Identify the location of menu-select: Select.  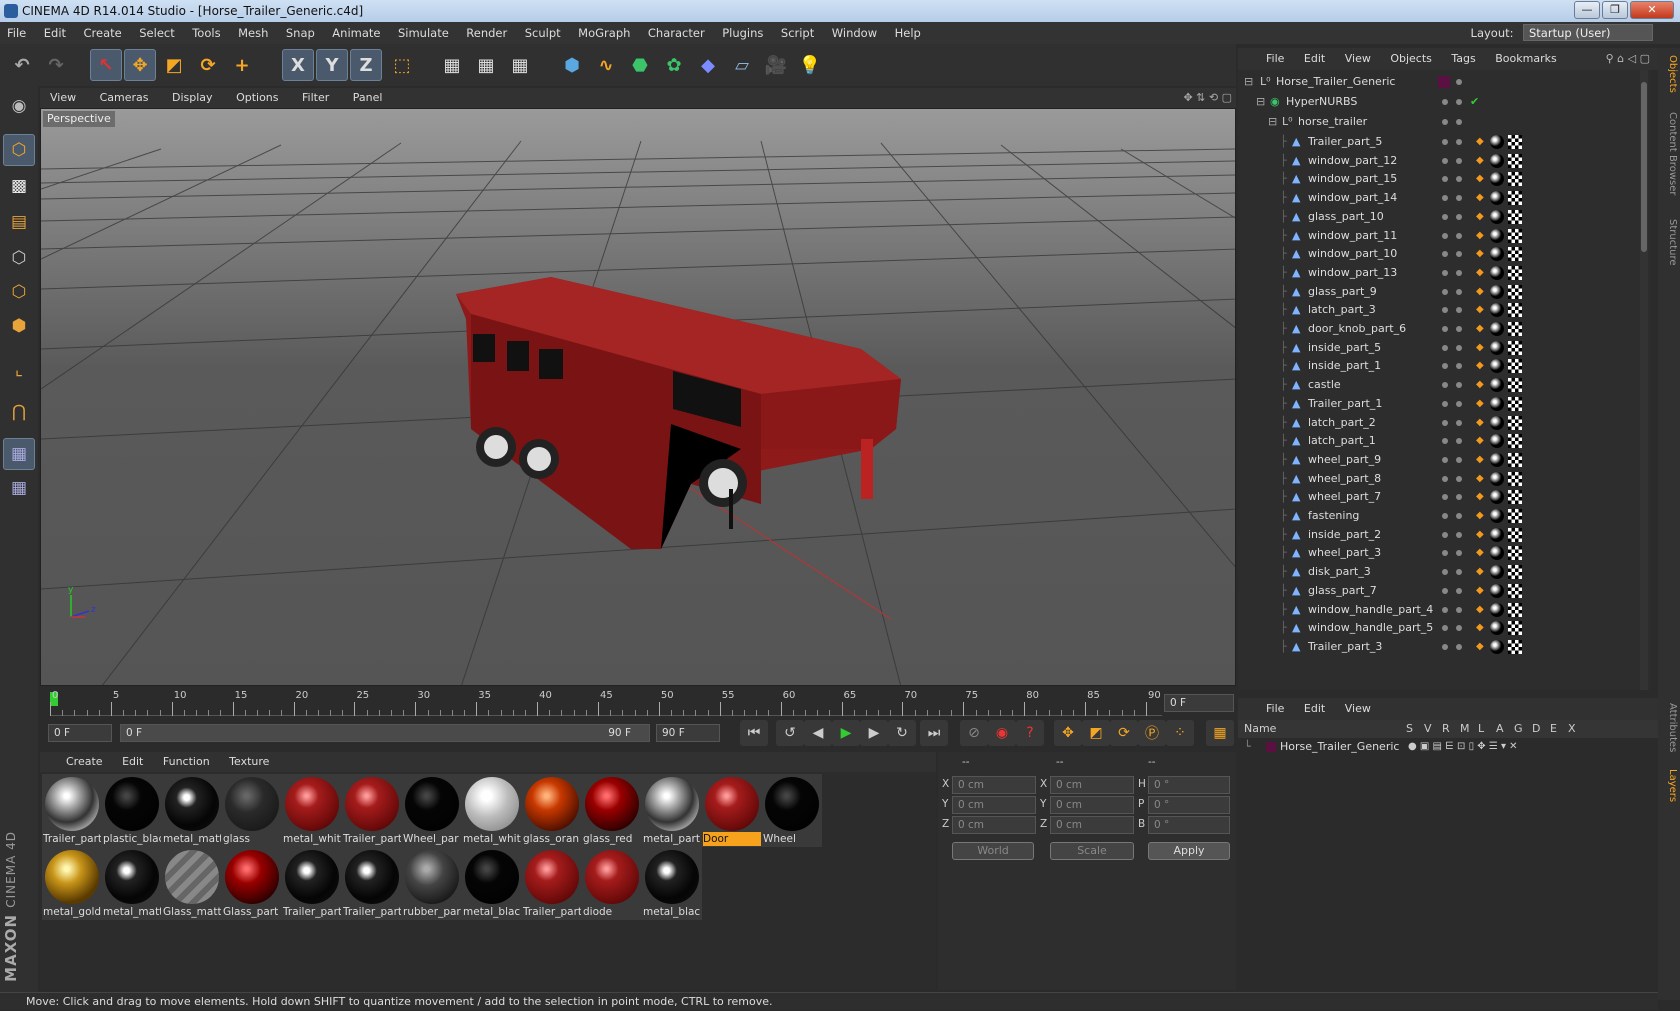
(156, 33).